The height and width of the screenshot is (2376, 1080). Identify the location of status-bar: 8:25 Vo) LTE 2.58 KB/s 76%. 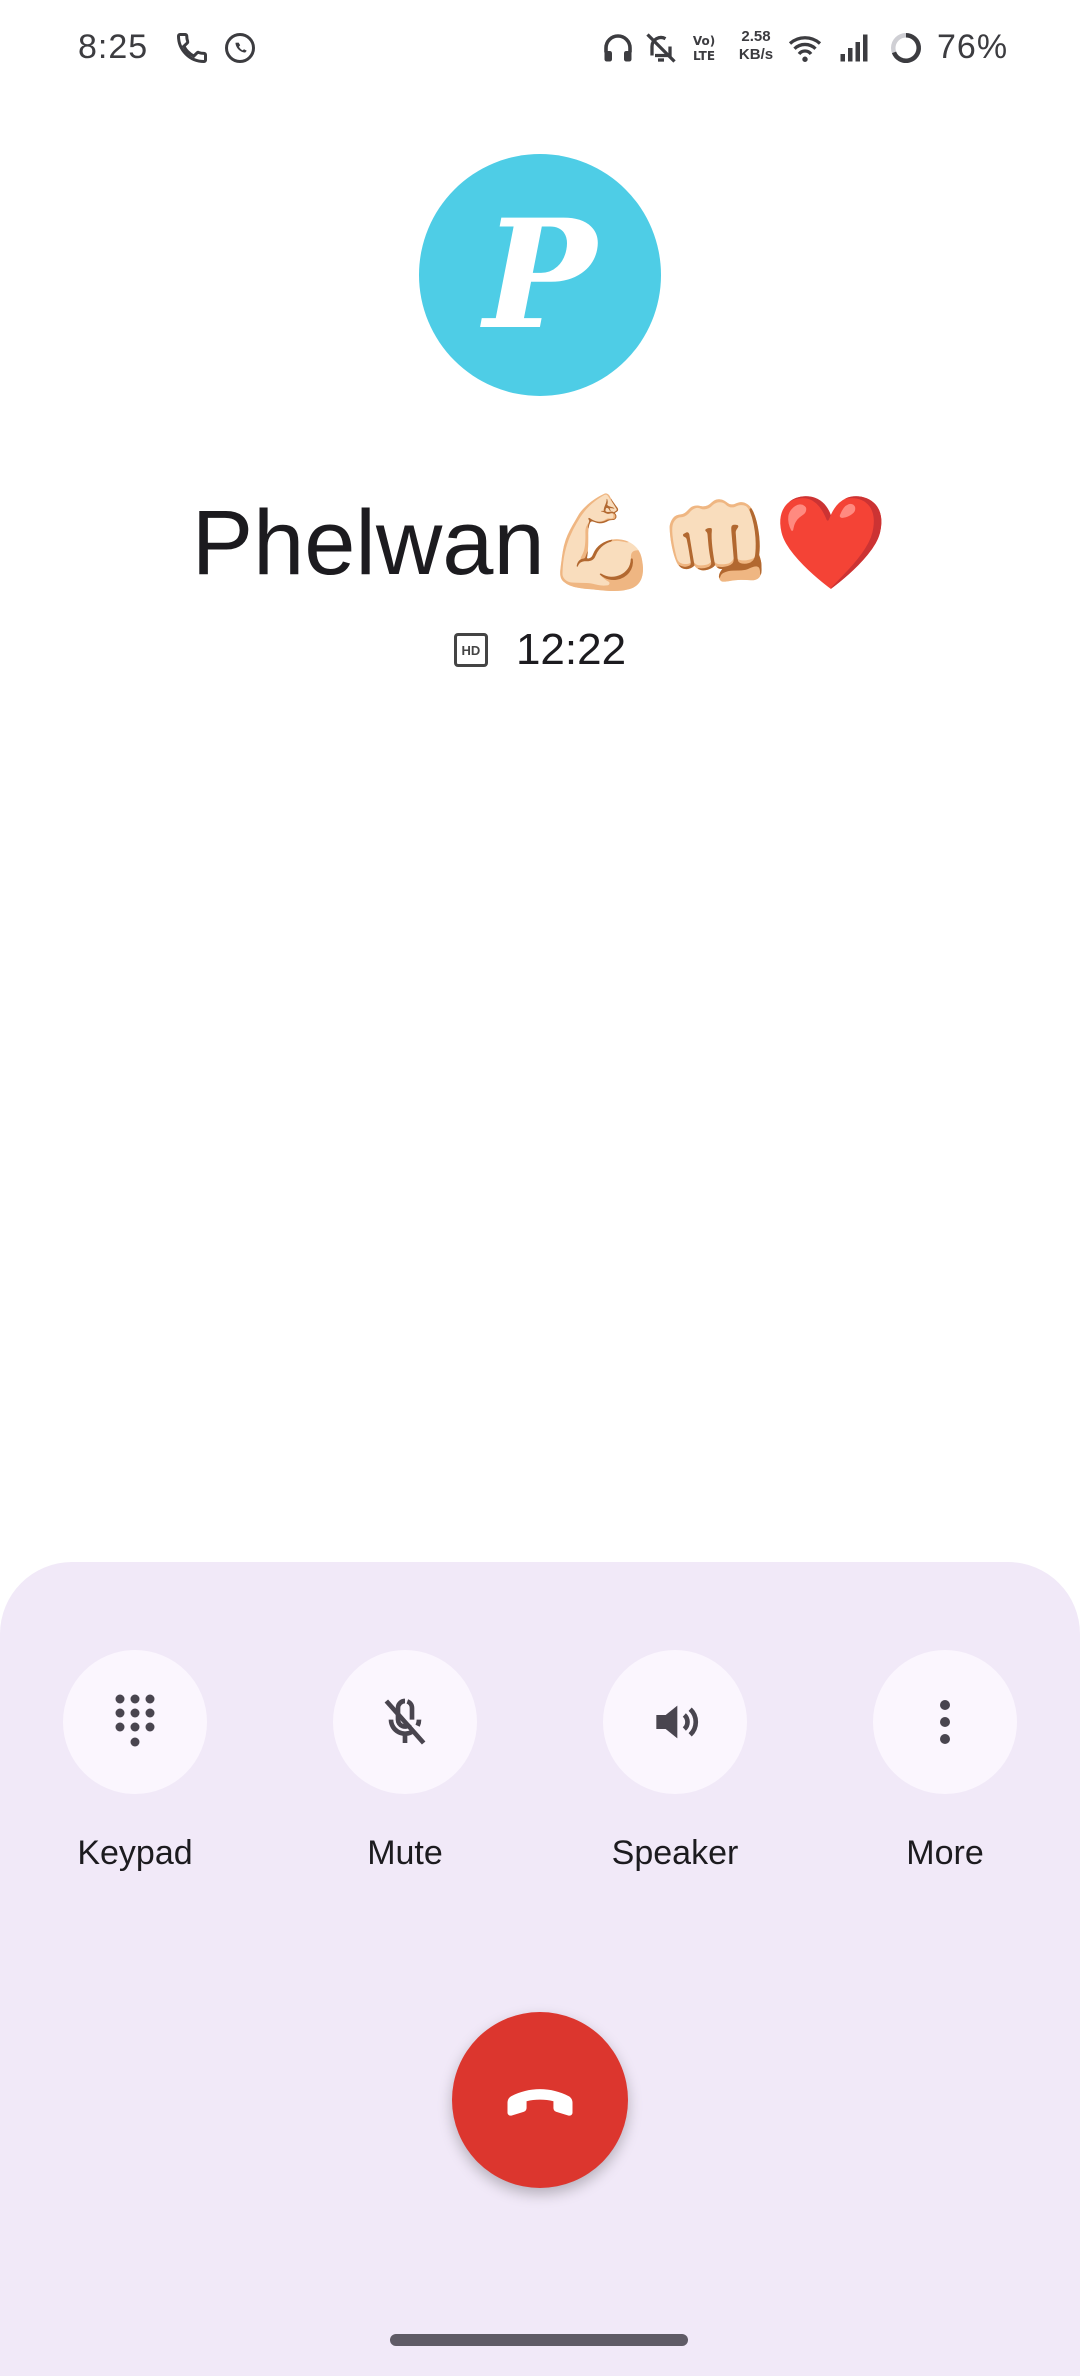
(540, 50).